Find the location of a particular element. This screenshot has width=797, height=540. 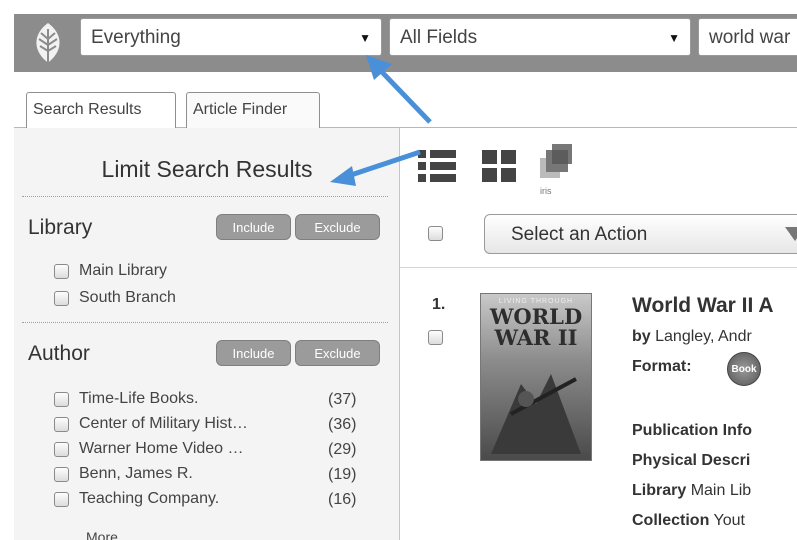

dropdown-arrow-icon is located at coordinates (791, 234).